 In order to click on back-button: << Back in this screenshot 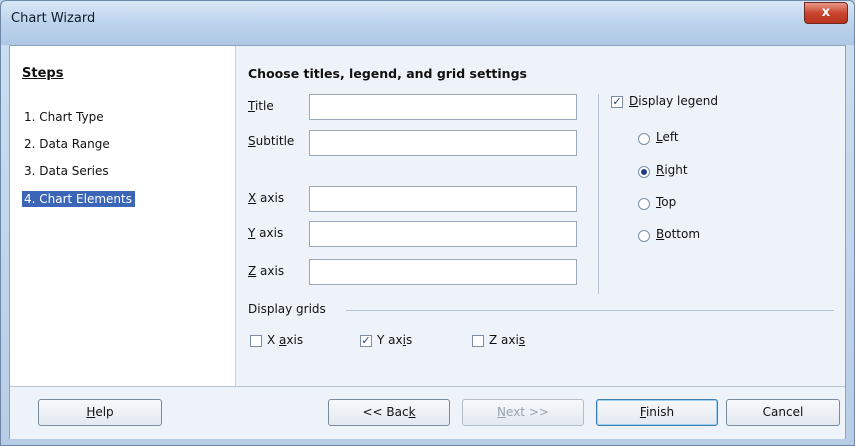, I will do `click(389, 412)`.